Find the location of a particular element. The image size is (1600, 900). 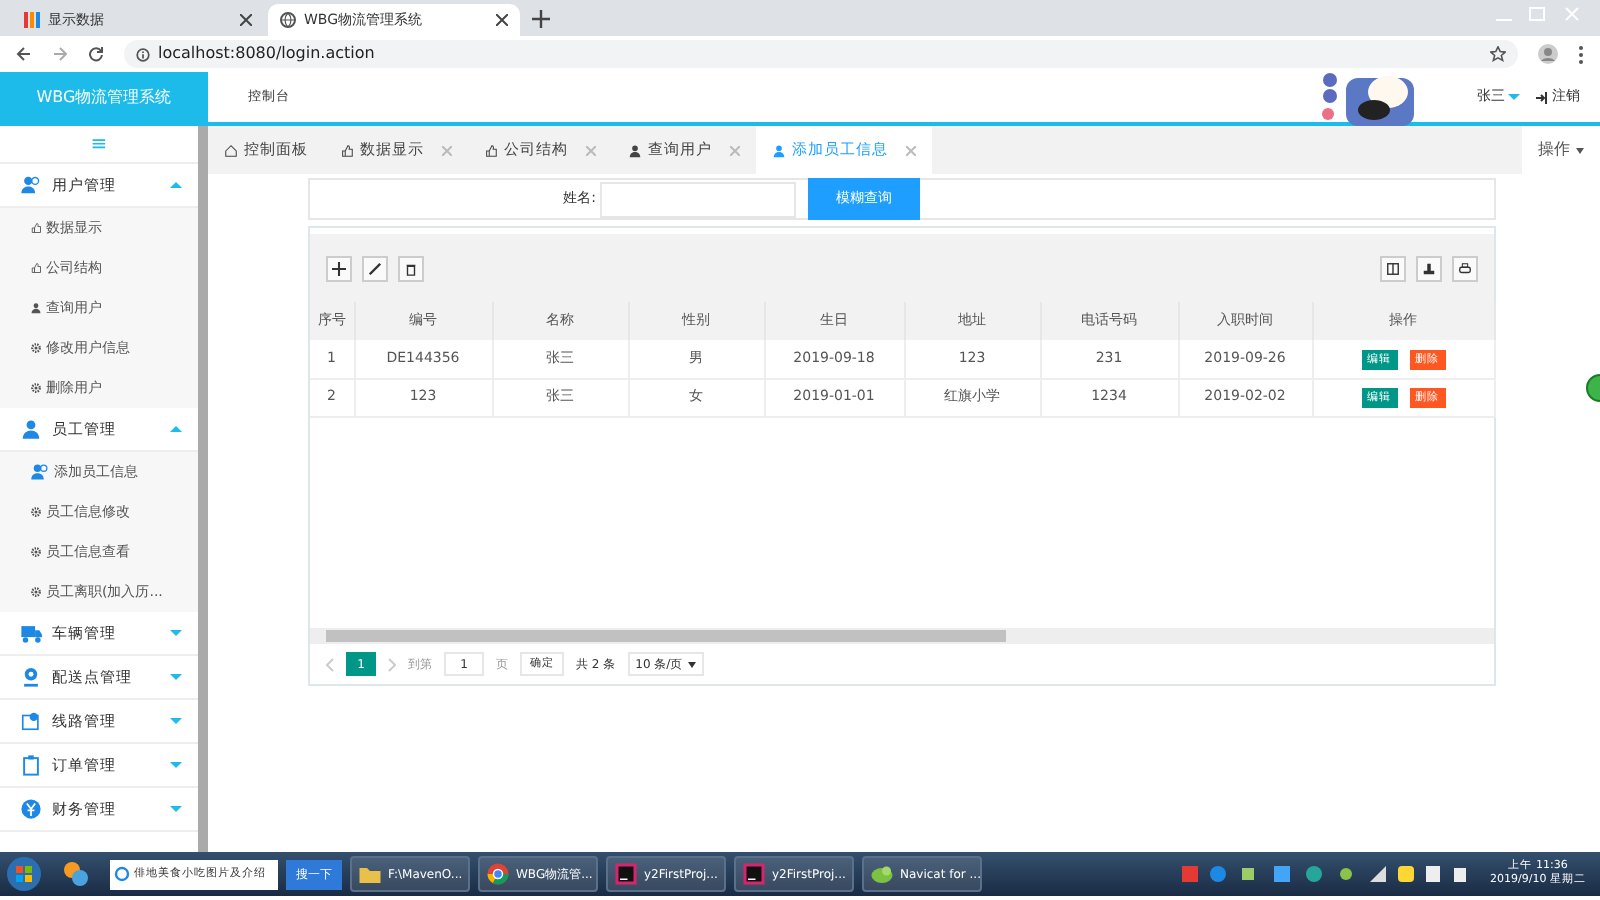

trash-icon is located at coordinates (411, 268).